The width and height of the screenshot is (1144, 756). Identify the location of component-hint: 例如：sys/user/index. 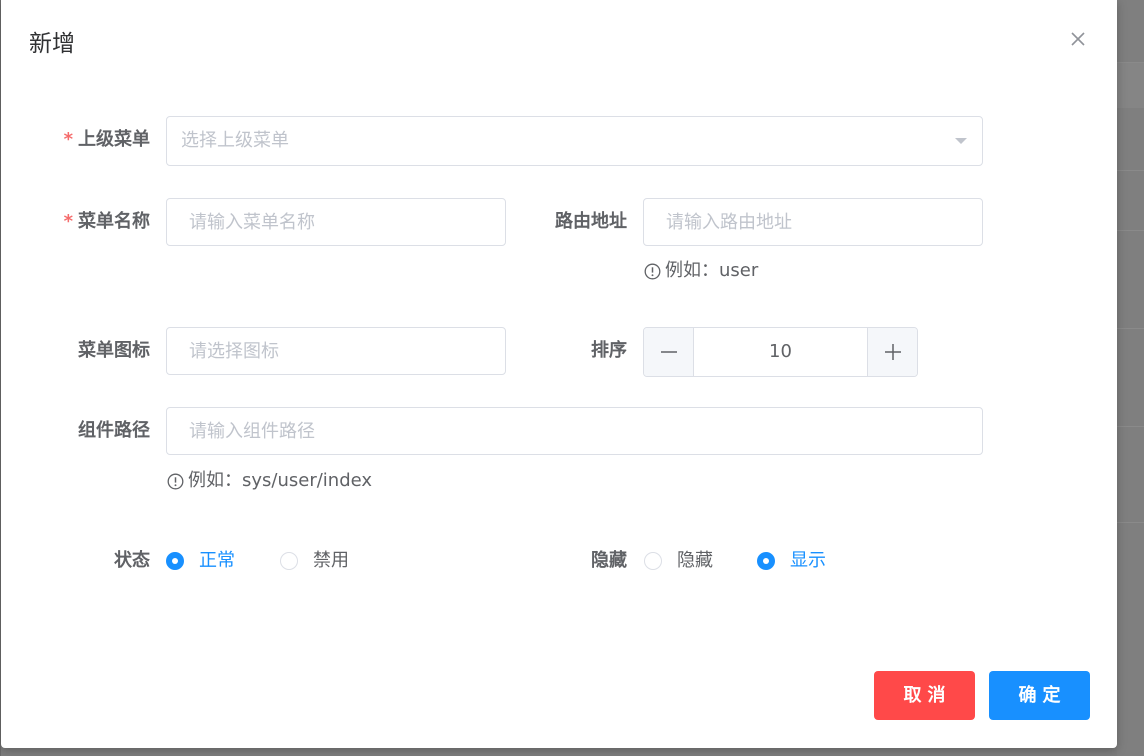
(269, 481).